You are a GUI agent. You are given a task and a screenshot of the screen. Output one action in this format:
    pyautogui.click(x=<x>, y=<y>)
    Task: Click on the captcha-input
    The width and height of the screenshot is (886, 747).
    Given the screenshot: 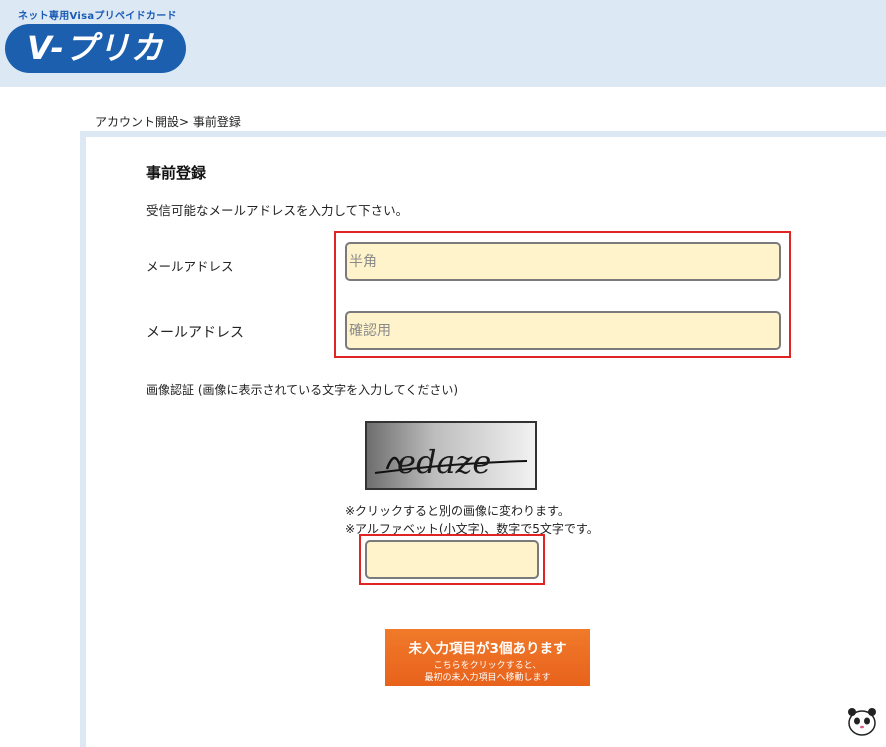 What is the action you would take?
    pyautogui.click(x=452, y=559)
    